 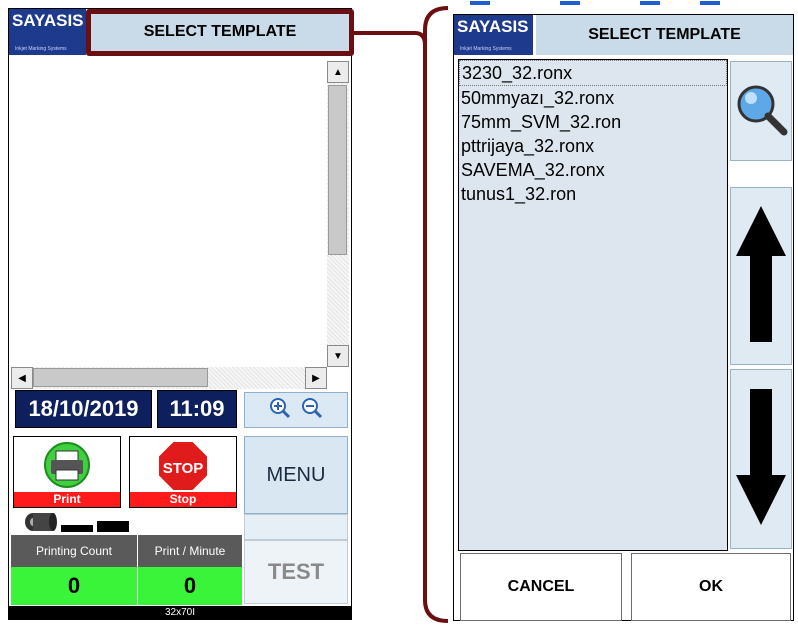 What do you see at coordinates (316, 378) in the screenshot?
I see `scroll-right-button: ▶` at bounding box center [316, 378].